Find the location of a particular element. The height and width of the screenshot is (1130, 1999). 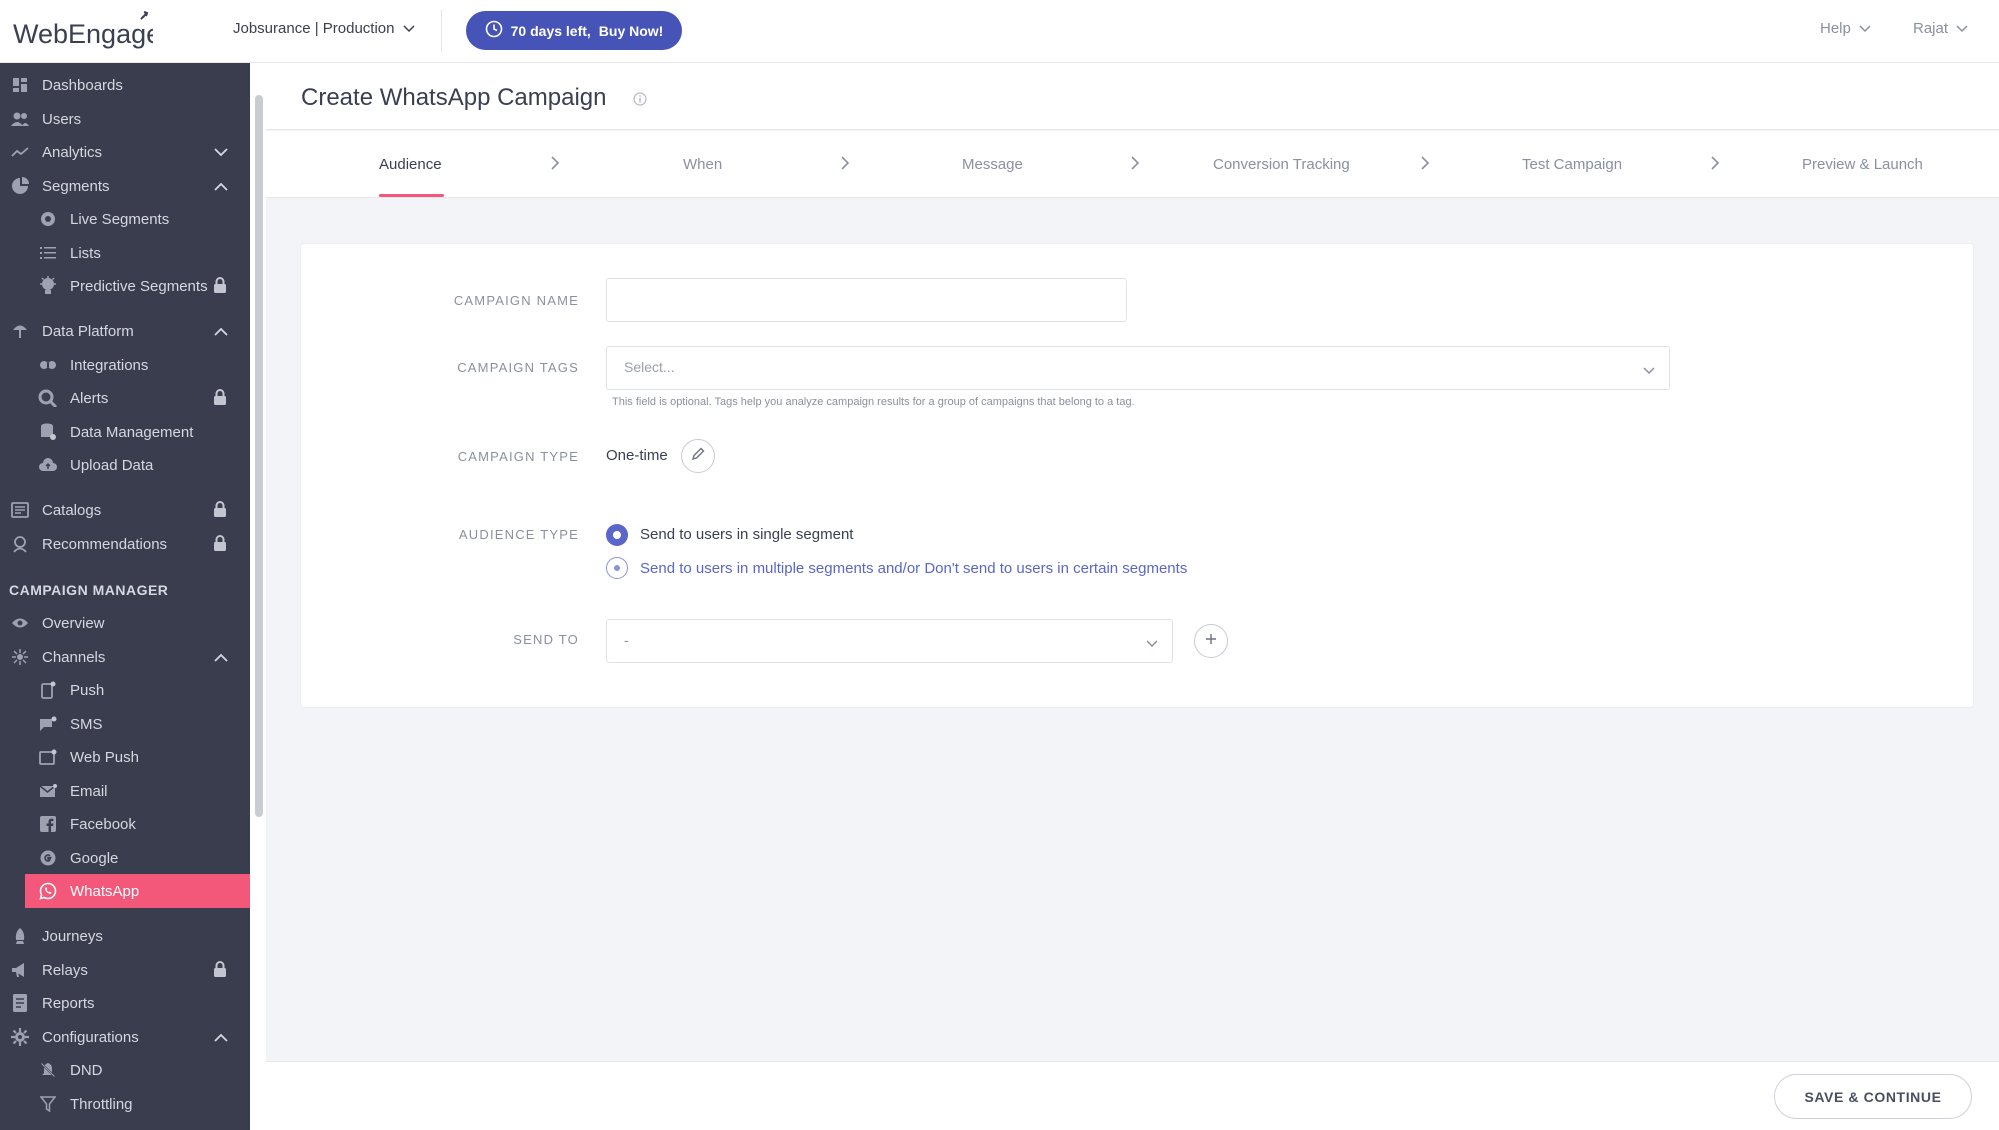

sidebar-item-email: Email is located at coordinates (125, 791).